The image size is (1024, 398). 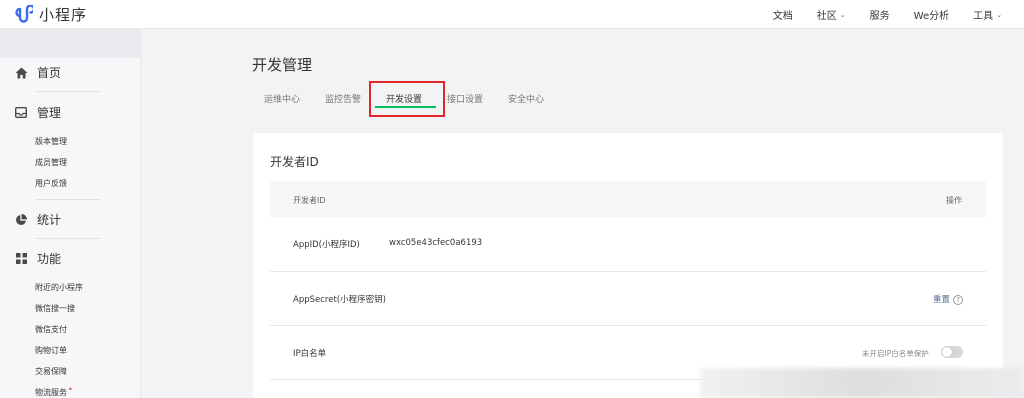 I want to click on ip-whitelist-label: IP白名单, so click(x=310, y=354).